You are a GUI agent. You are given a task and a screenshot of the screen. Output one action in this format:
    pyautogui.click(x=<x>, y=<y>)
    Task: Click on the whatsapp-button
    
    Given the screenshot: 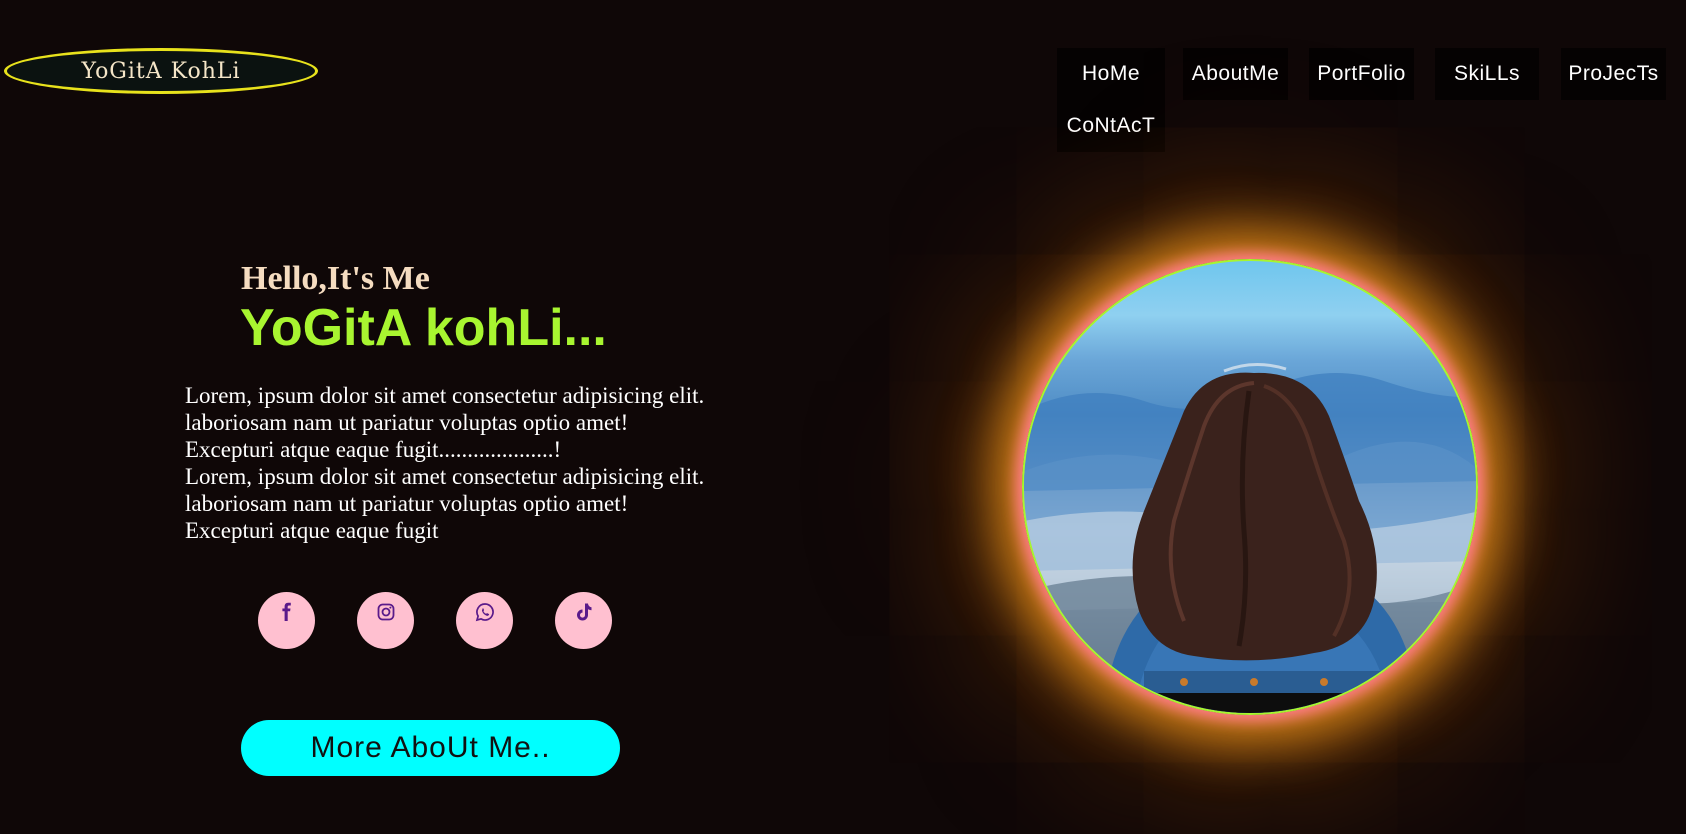 What is the action you would take?
    pyautogui.click(x=484, y=620)
    